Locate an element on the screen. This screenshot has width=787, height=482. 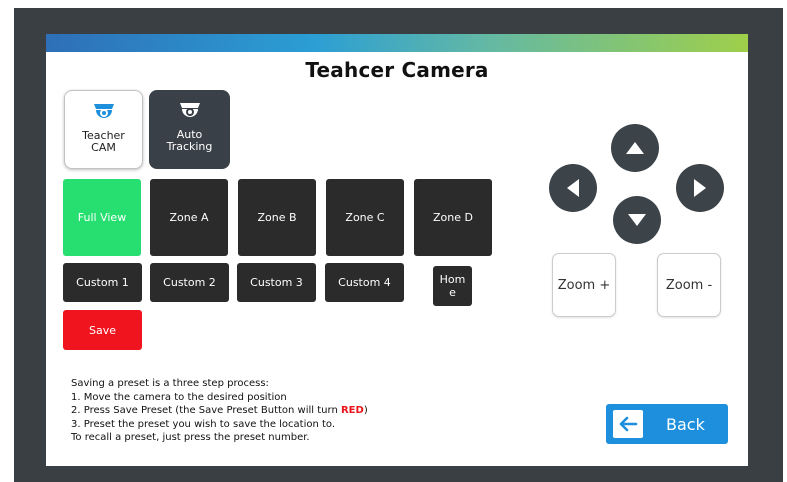
home-button: Hom e is located at coordinates (452, 286).